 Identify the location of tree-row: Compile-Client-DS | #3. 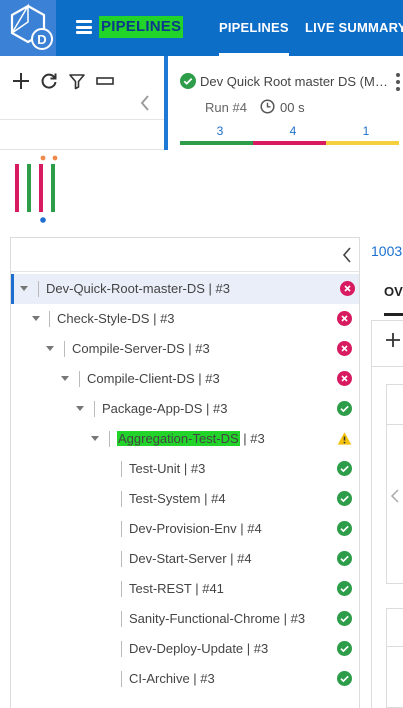
(185, 379).